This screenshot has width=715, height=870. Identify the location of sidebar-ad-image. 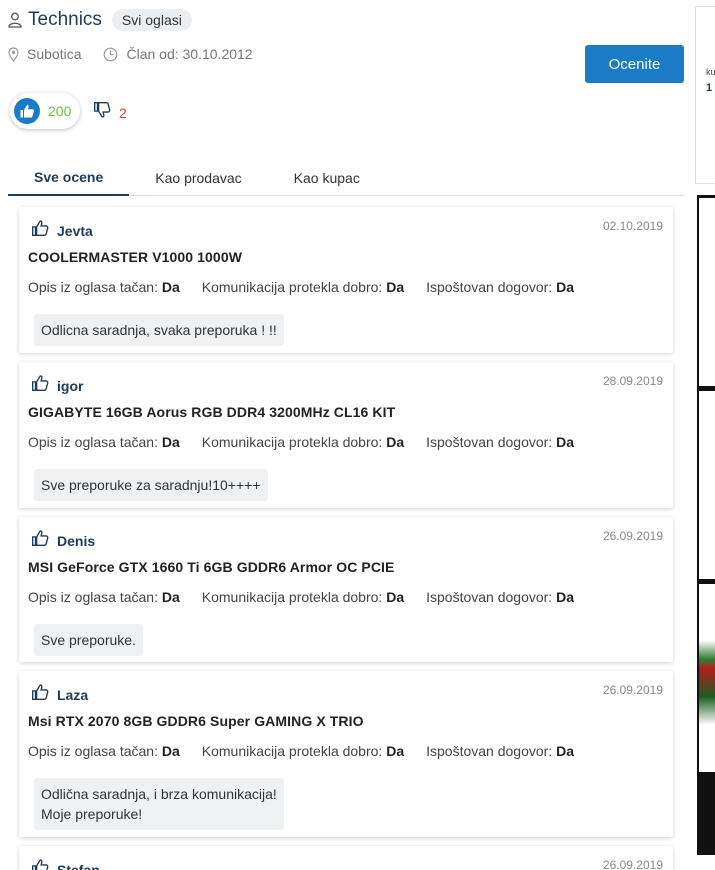
(707, 678).